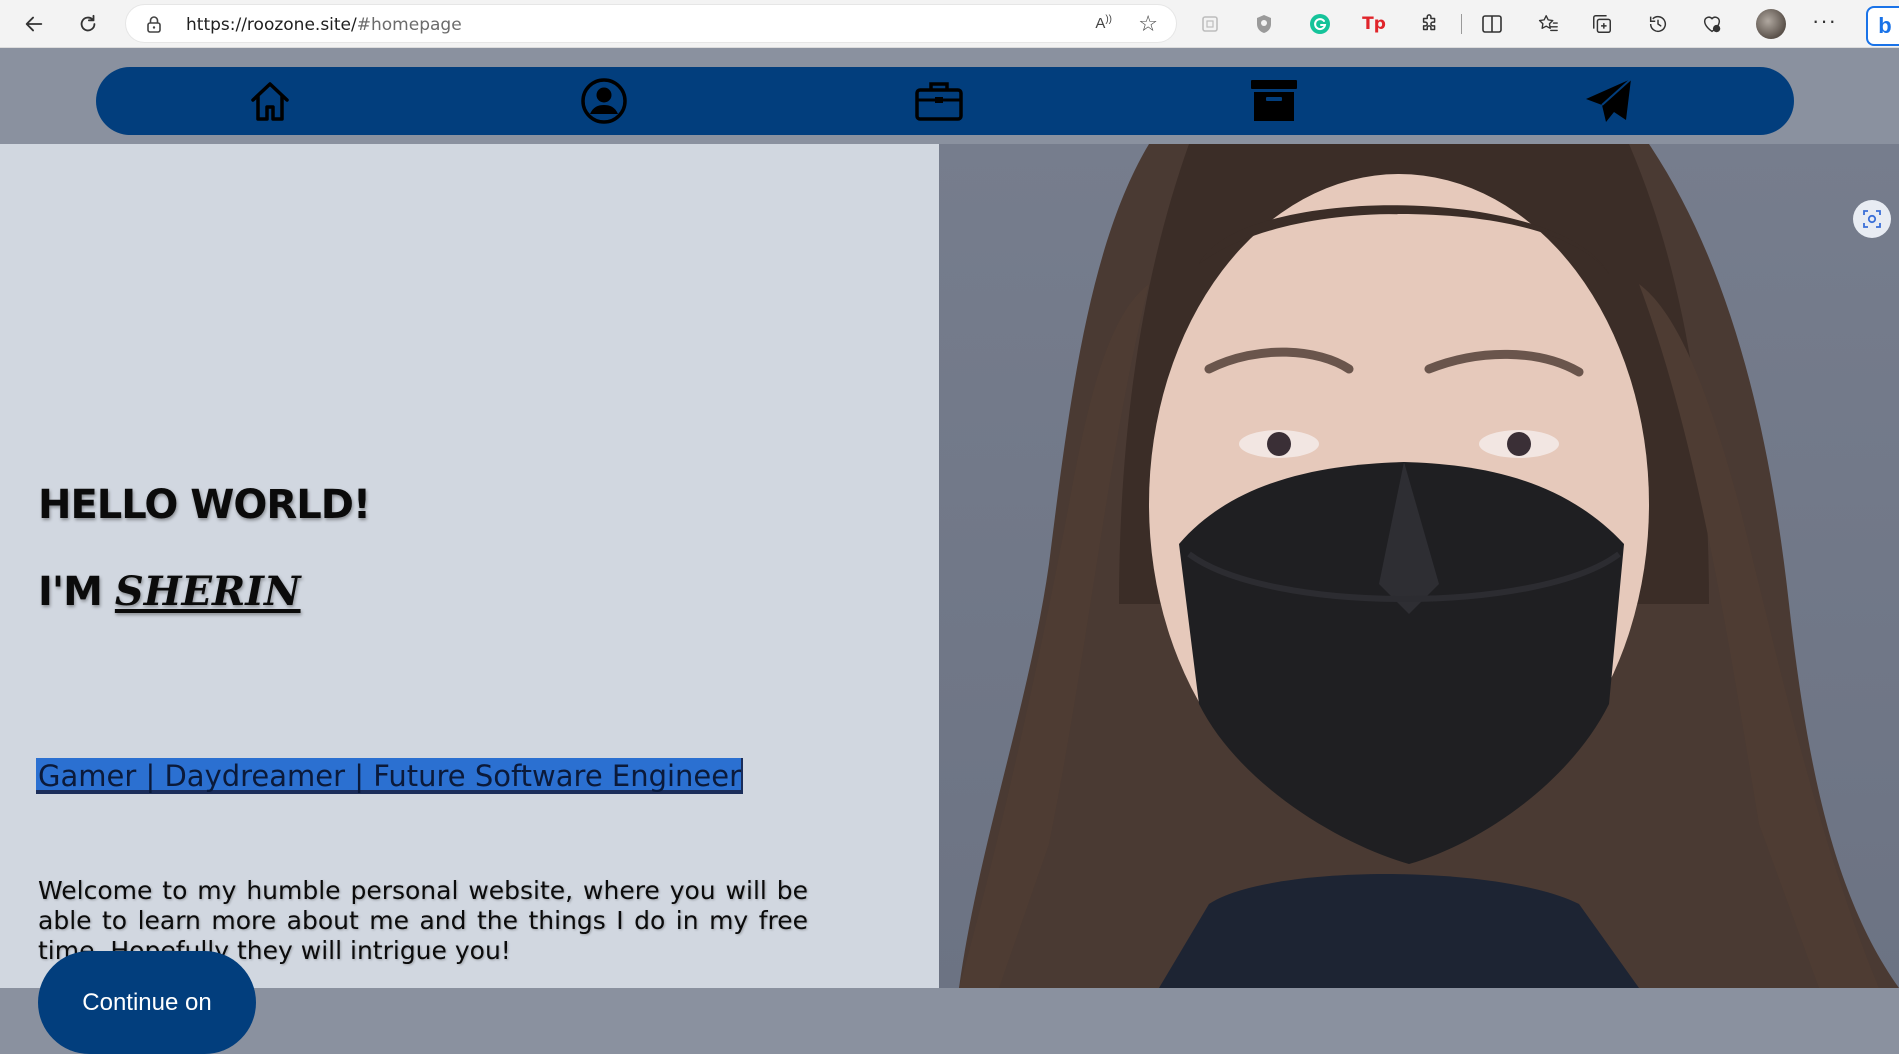 The height and width of the screenshot is (1054, 1899). What do you see at coordinates (1374, 24) in the screenshot?
I see `tp-extension-icon: Tp` at bounding box center [1374, 24].